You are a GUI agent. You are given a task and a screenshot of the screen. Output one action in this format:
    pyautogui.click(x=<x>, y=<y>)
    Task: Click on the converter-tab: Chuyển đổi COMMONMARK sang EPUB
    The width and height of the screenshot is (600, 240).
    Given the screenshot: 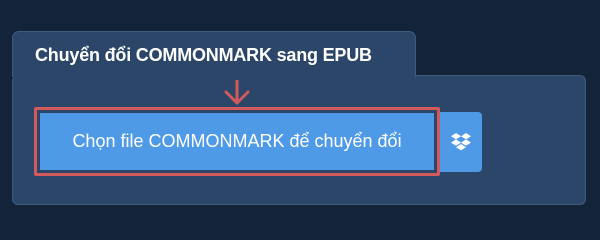 What is the action you would take?
    pyautogui.click(x=214, y=54)
    